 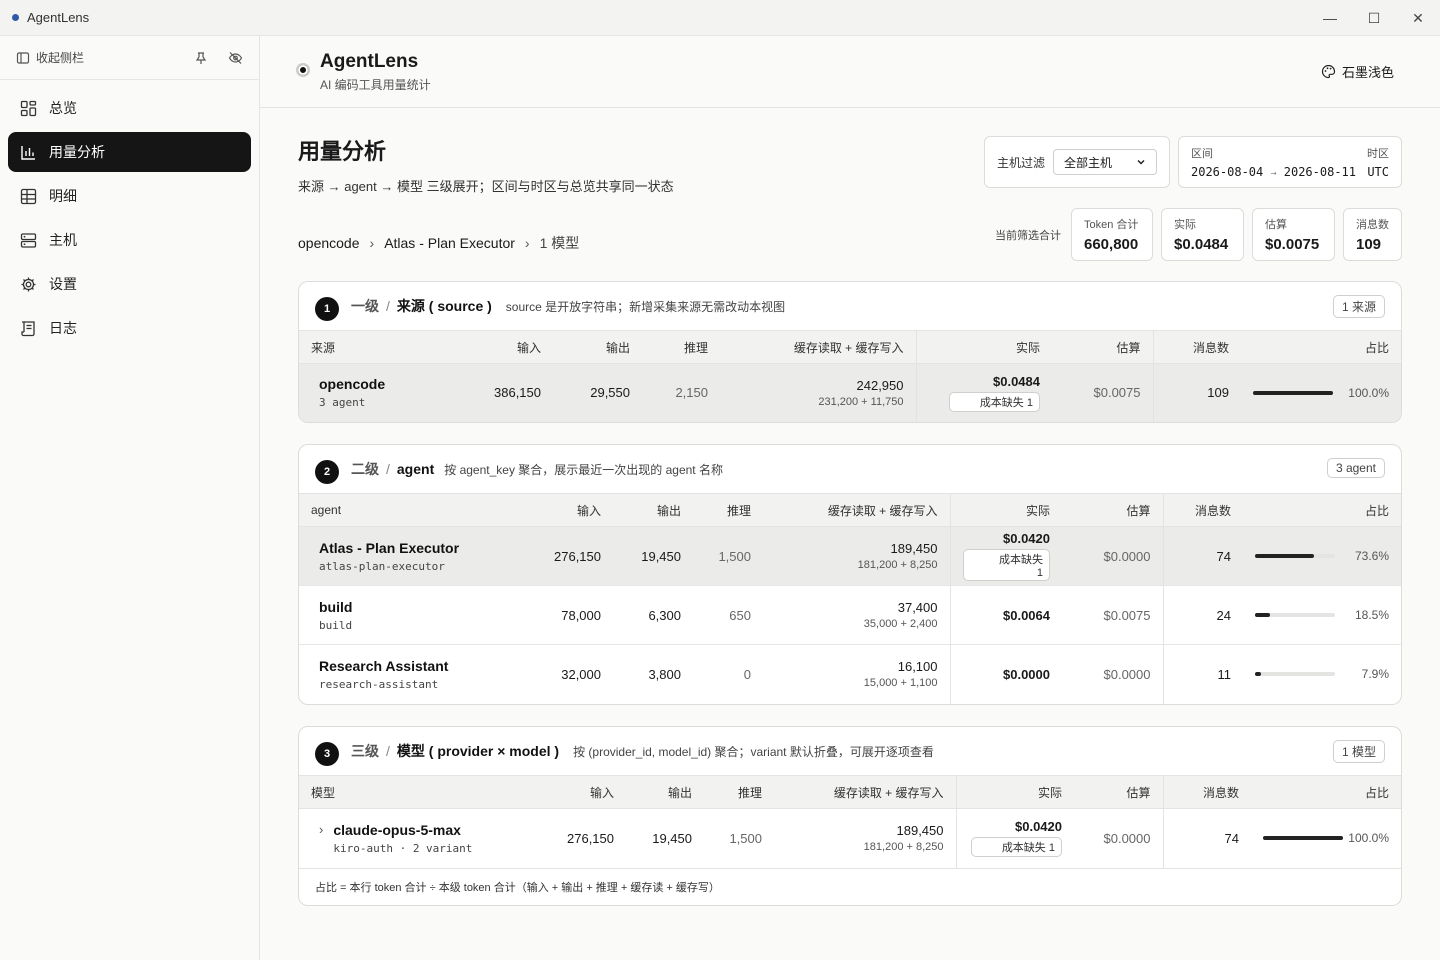 What do you see at coordinates (1418, 18) in the screenshot?
I see `close-button: ✕` at bounding box center [1418, 18].